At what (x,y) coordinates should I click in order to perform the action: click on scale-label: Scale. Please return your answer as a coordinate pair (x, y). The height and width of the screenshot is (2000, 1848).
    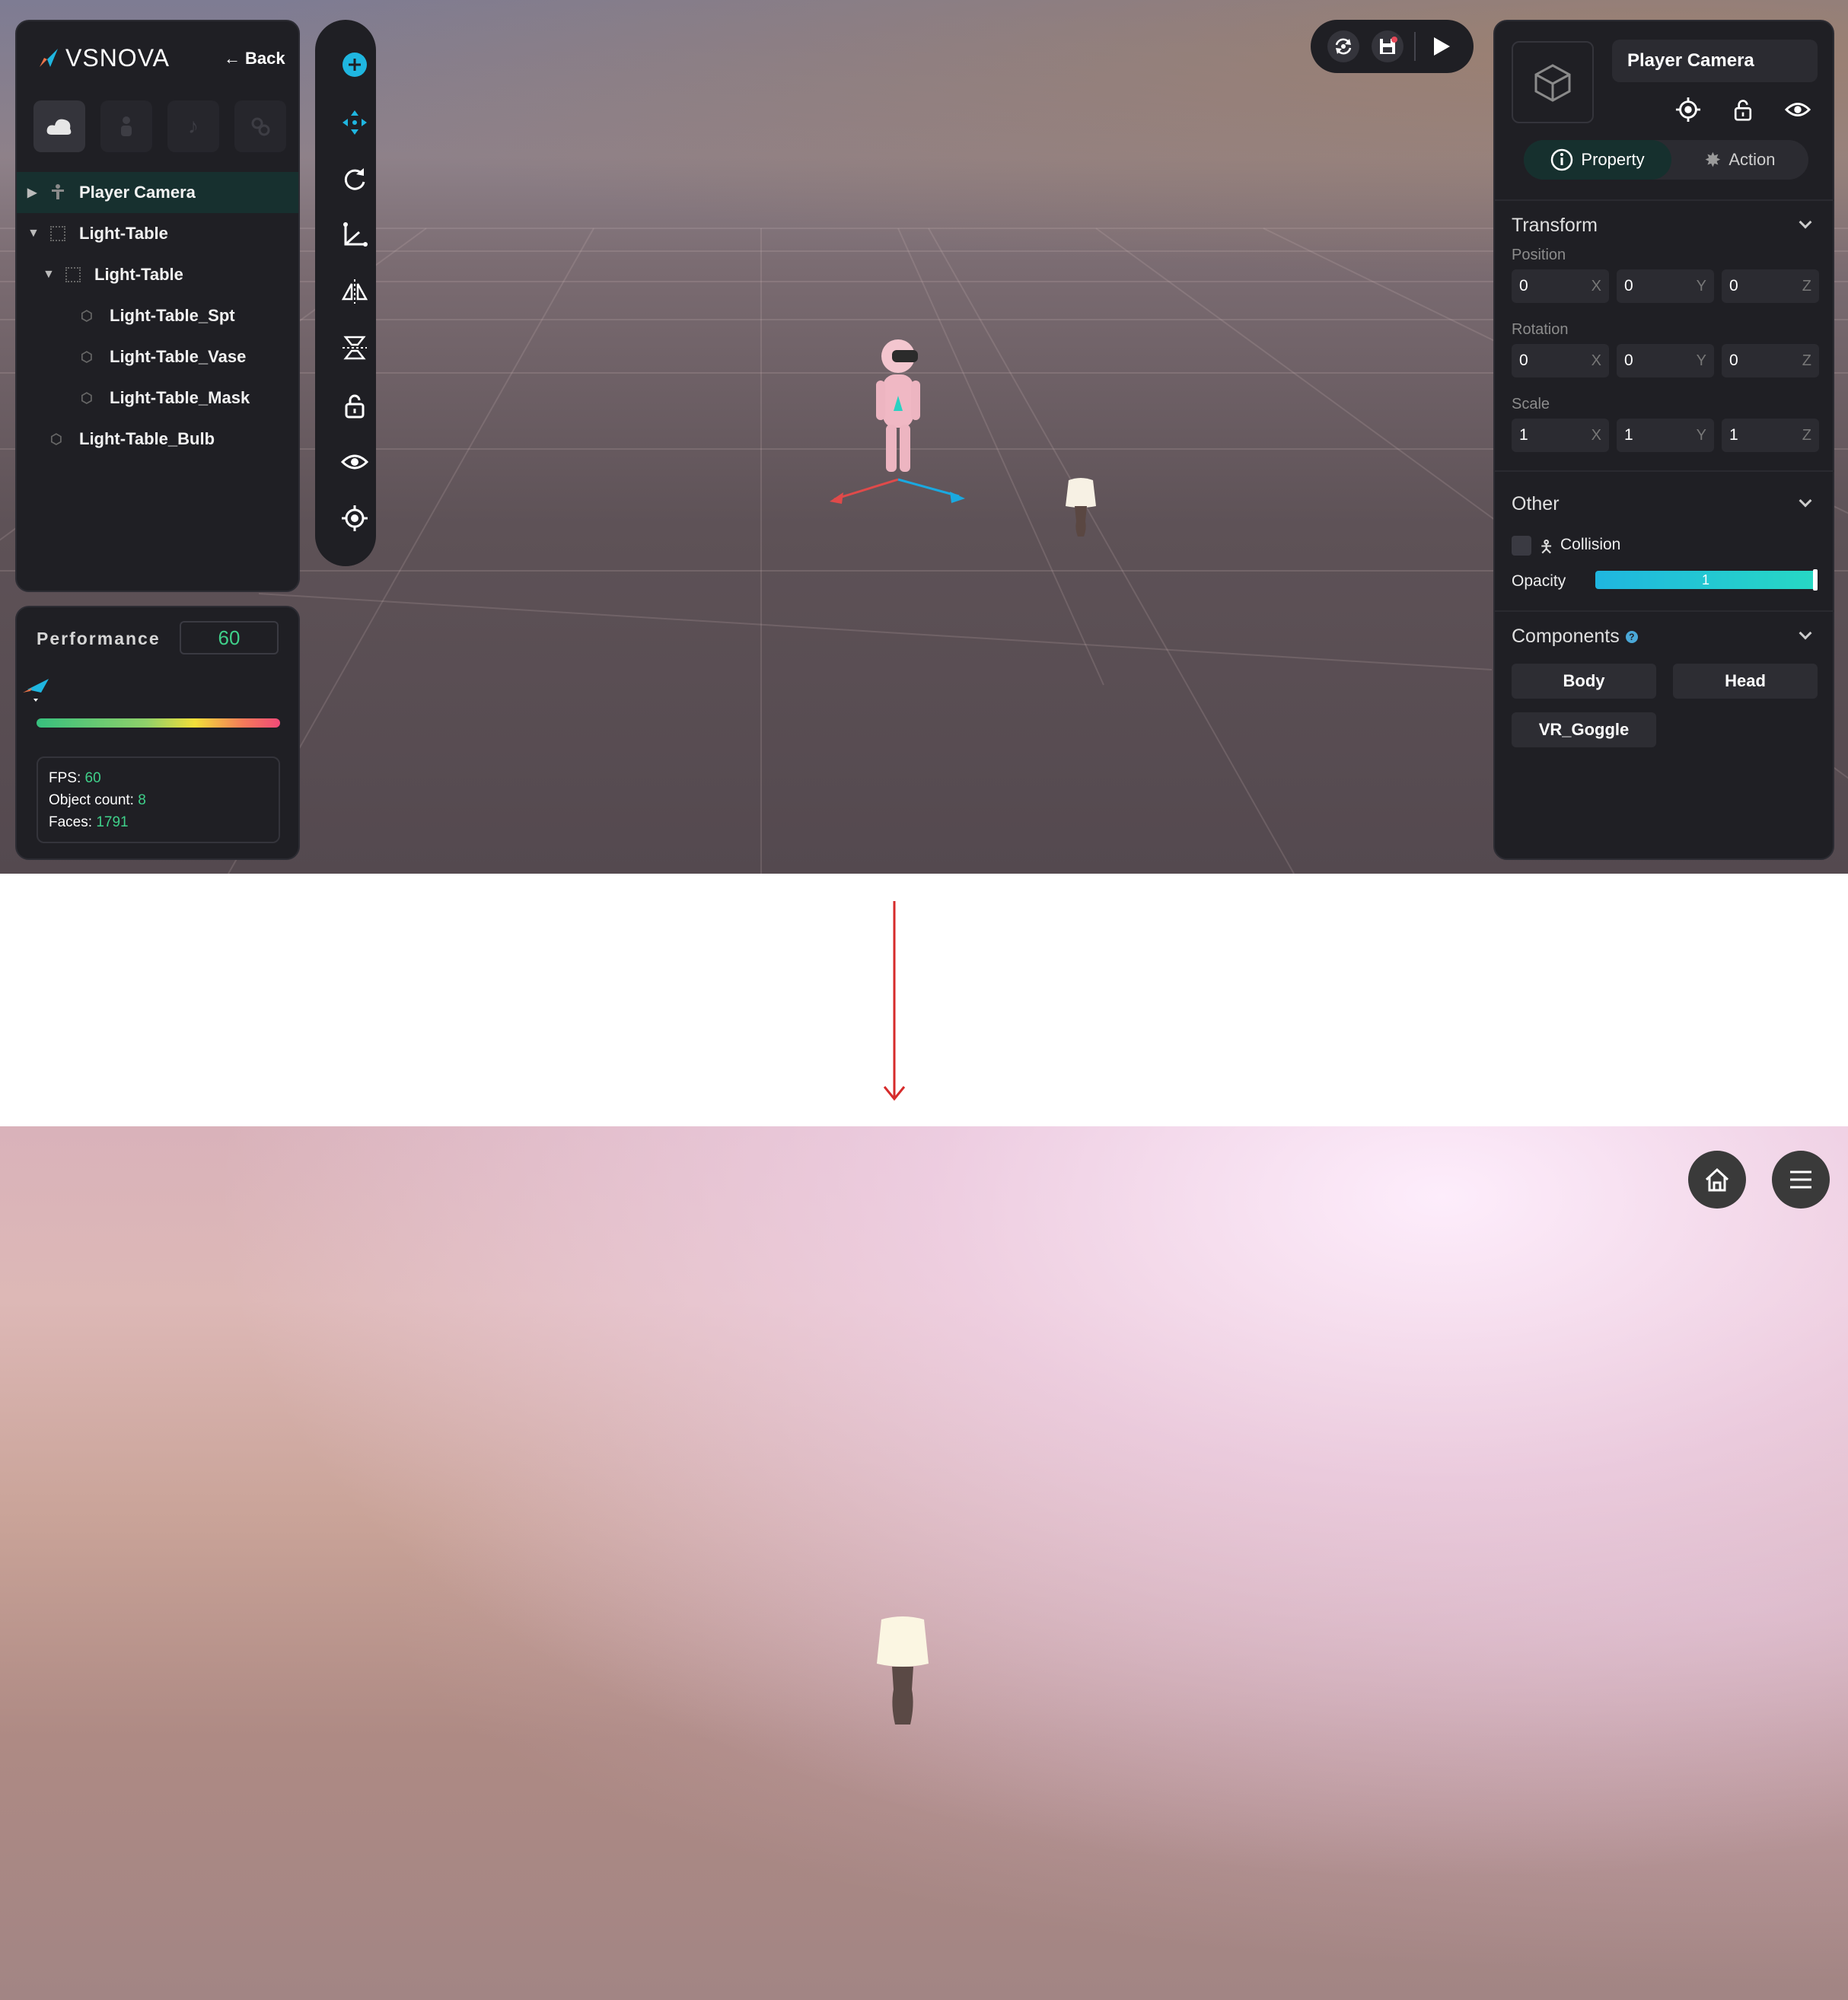
    Looking at the image, I should click on (1531, 404).